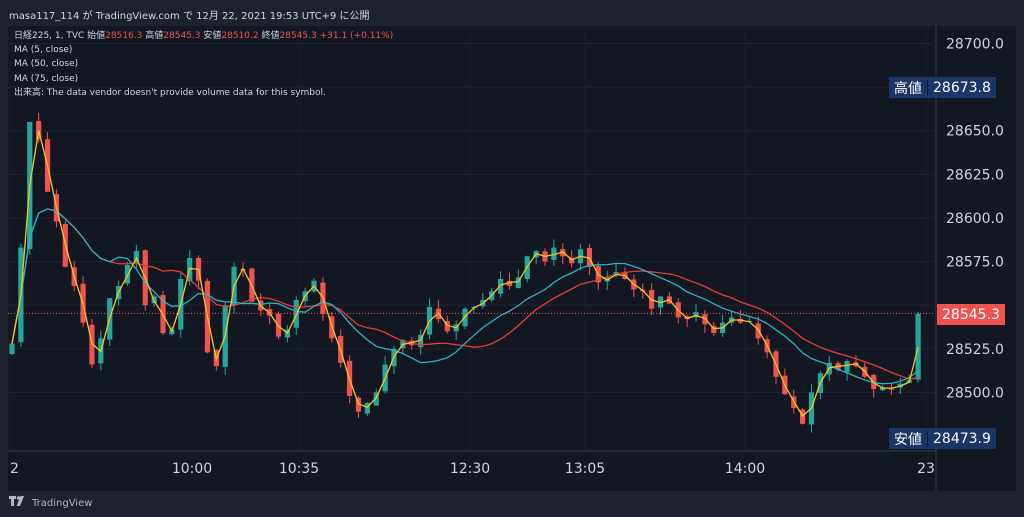  Describe the element at coordinates (961, 87) in the screenshot. I see `high-tag-value: 28673.8` at that location.